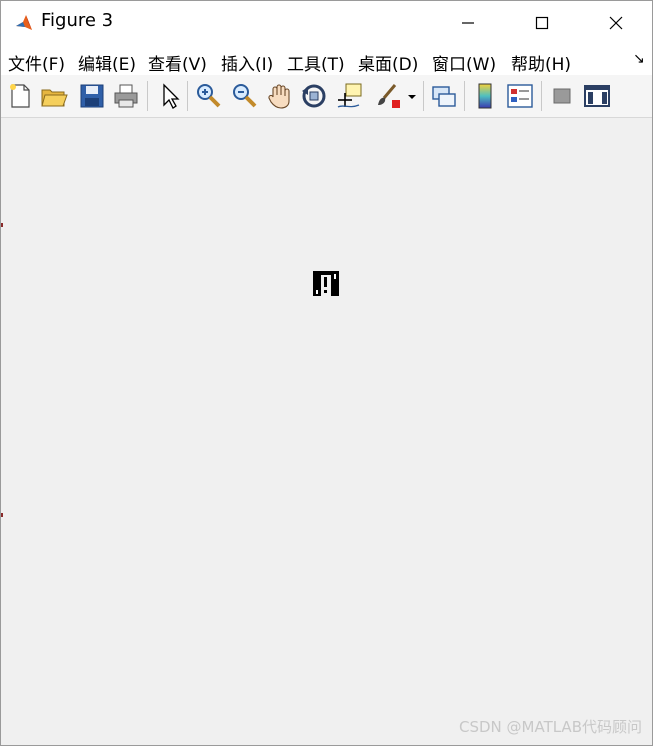 This screenshot has height=746, width=653. Describe the element at coordinates (550, 727) in the screenshot. I see `watermark: CSDN @MATLAB代码顾问` at that location.